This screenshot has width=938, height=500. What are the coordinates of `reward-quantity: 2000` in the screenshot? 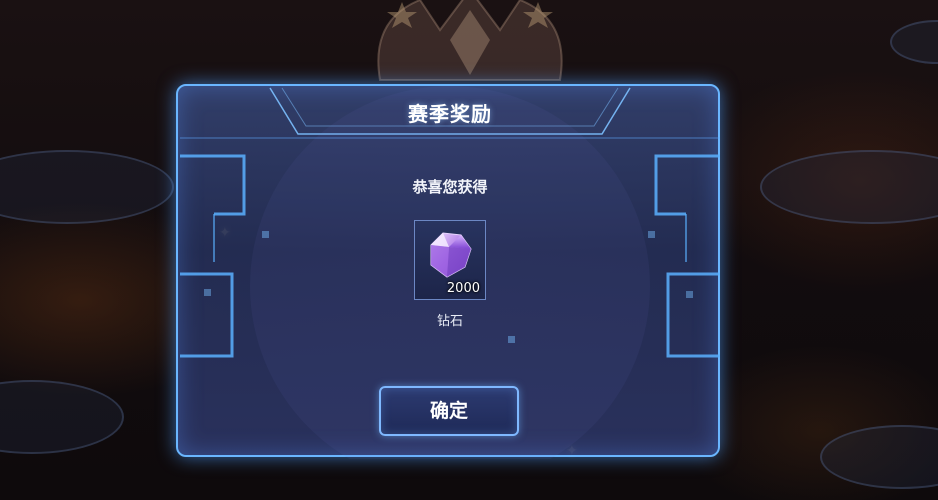 It's located at (463, 288).